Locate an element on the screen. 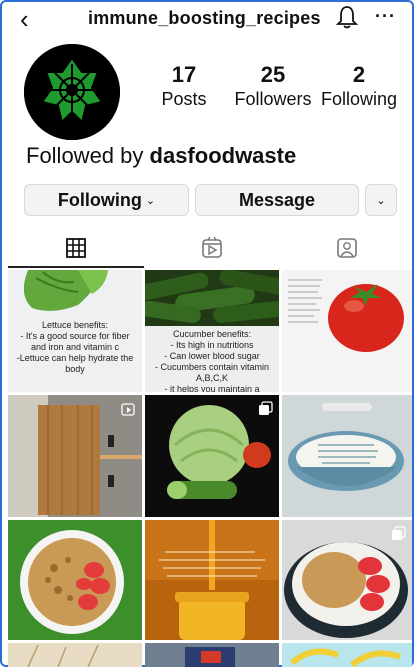 The image size is (414, 667). stat-following: 2 Following is located at coordinates (359, 86).